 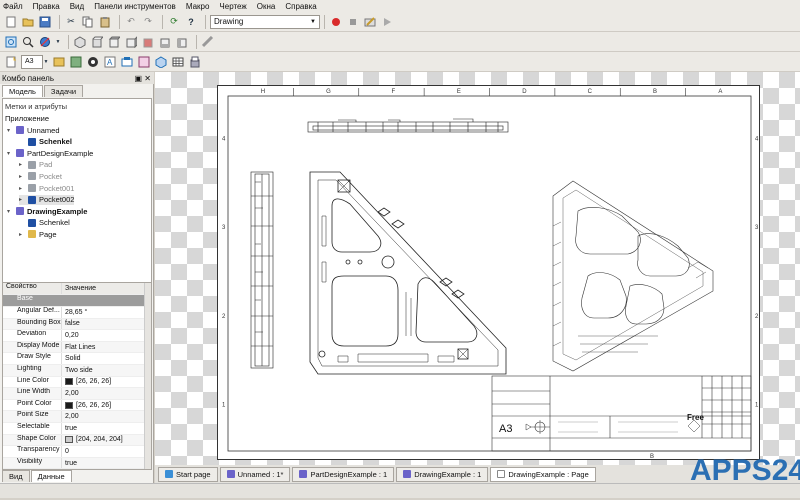 I want to click on property-value: [26, 26, 26], so click(x=103, y=382).